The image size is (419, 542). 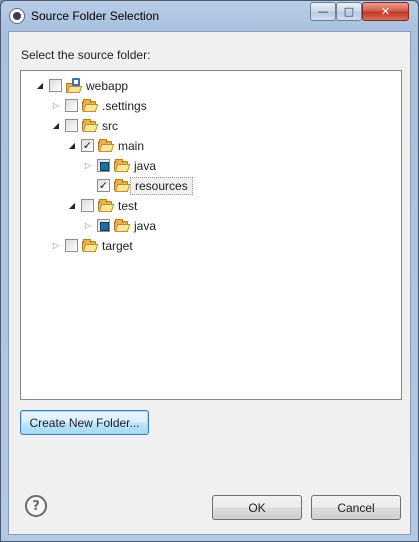 What do you see at coordinates (257, 507) in the screenshot?
I see `ok-button: OK` at bounding box center [257, 507].